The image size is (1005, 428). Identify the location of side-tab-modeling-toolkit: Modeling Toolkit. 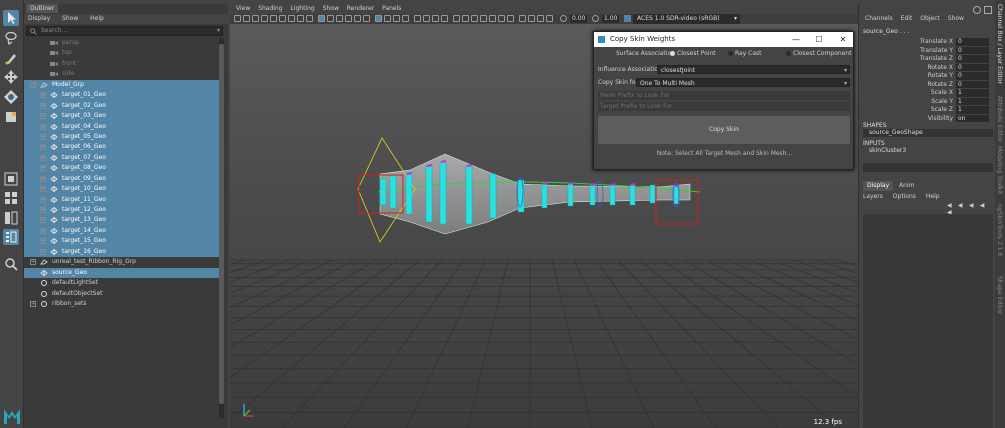
(999, 170).